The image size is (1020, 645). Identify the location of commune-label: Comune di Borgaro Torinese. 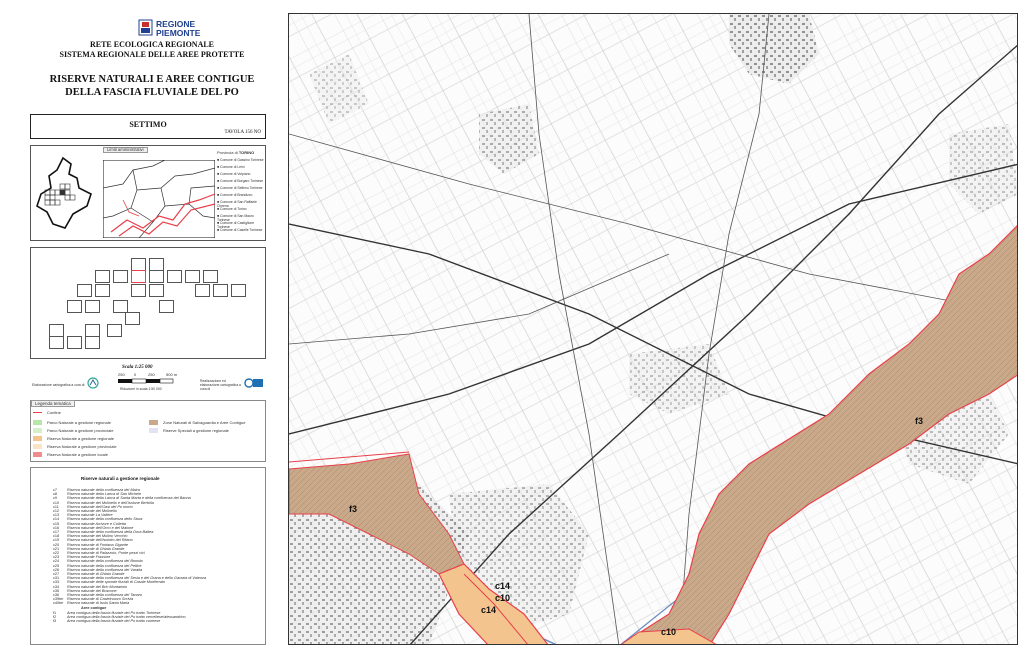
(242, 181).